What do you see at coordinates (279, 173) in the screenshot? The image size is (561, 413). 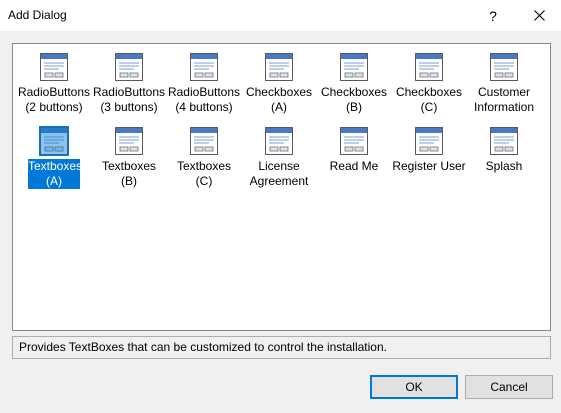 I see `item-label: License Agreement` at bounding box center [279, 173].